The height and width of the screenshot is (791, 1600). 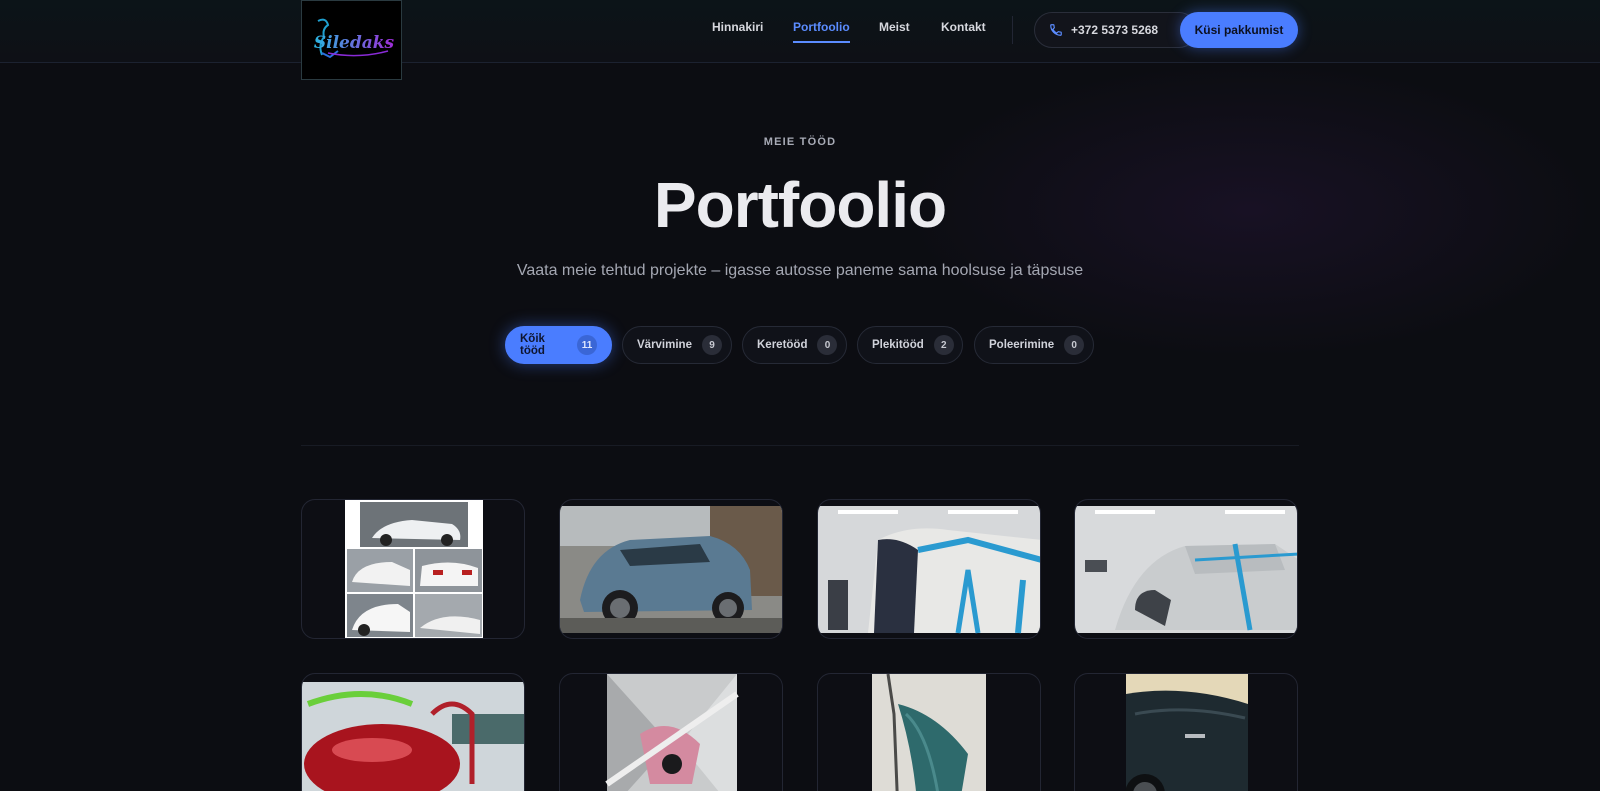 I want to click on portfolio-image-dark-car-door, so click(x=1186, y=732).